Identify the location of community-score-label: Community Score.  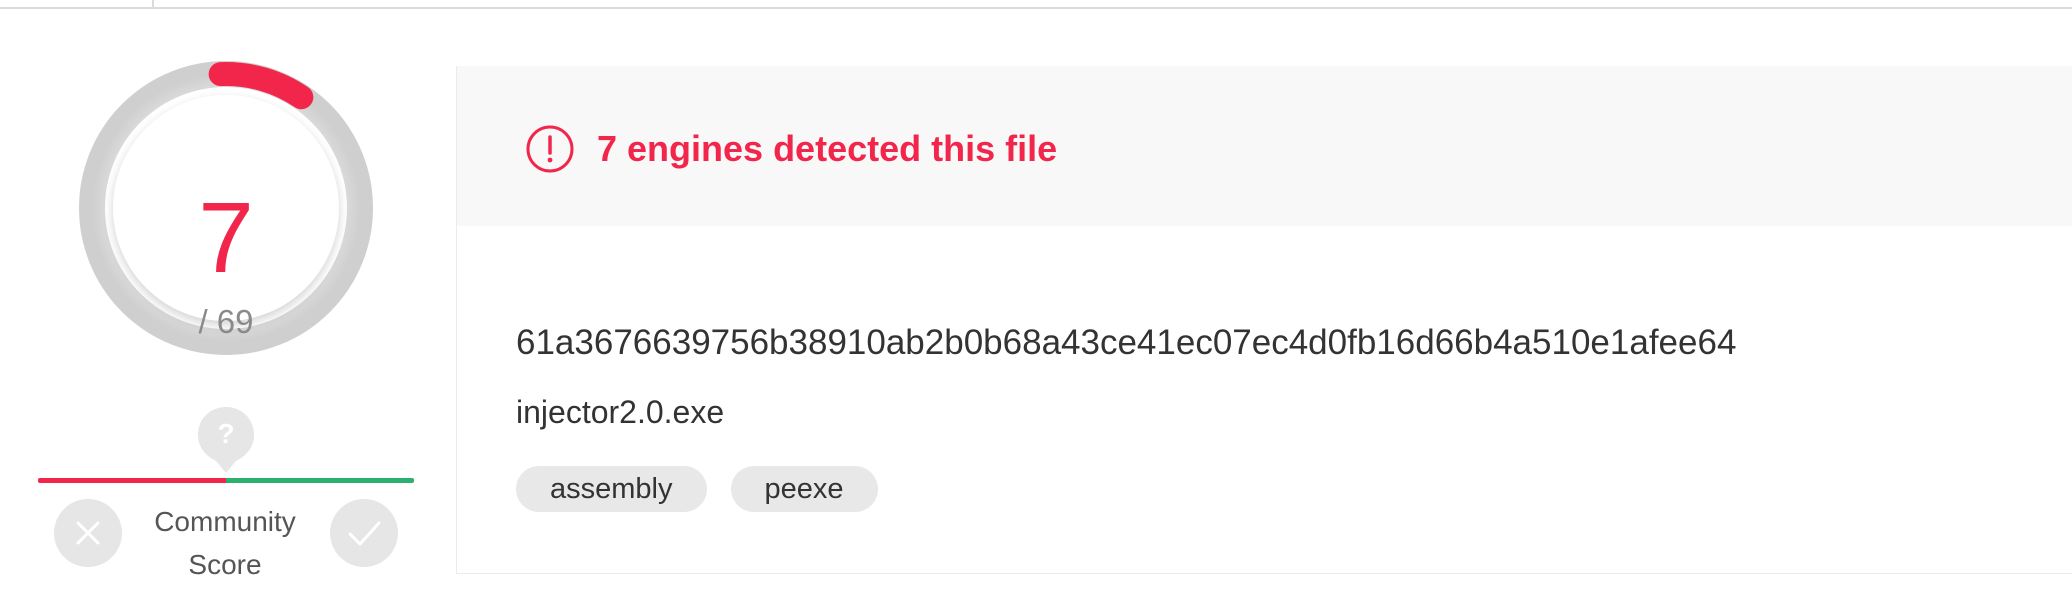
(225, 543).